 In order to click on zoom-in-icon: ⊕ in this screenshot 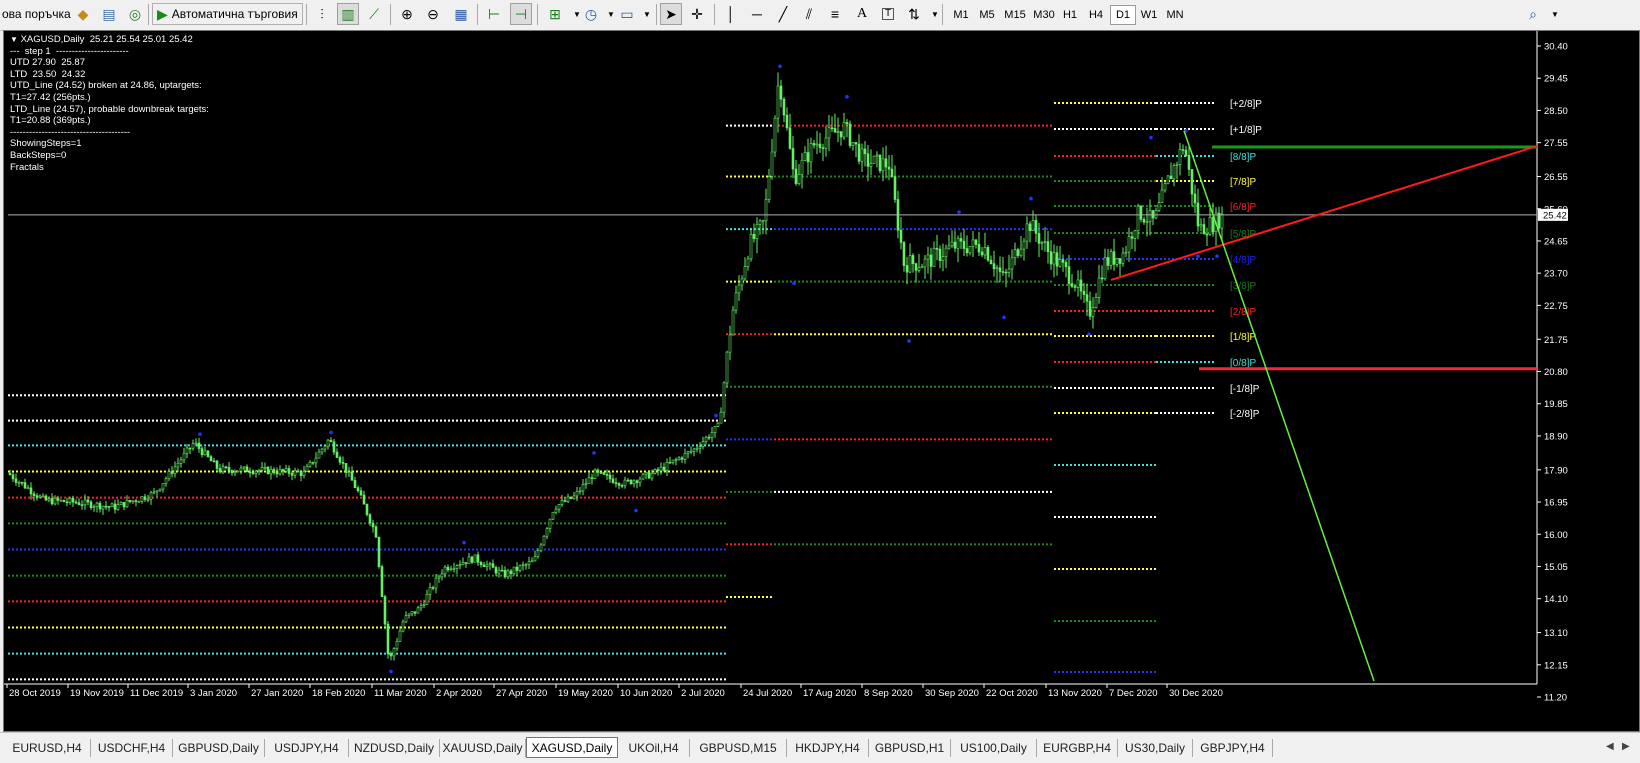, I will do `click(407, 14)`.